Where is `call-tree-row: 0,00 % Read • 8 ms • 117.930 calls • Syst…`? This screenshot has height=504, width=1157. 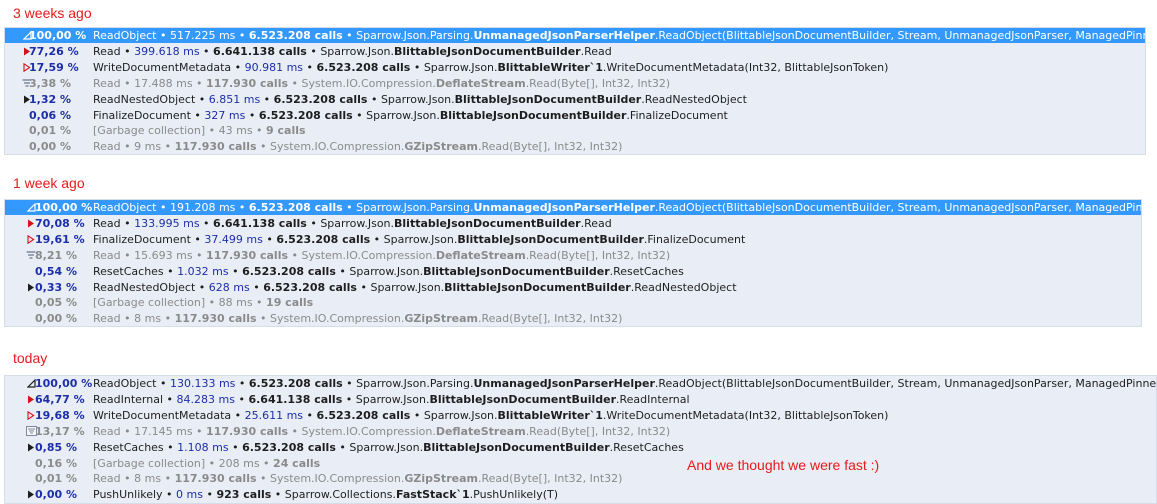 call-tree-row: 0,00 % Read • 8 ms • 117.930 calls • Syst… is located at coordinates (573, 318).